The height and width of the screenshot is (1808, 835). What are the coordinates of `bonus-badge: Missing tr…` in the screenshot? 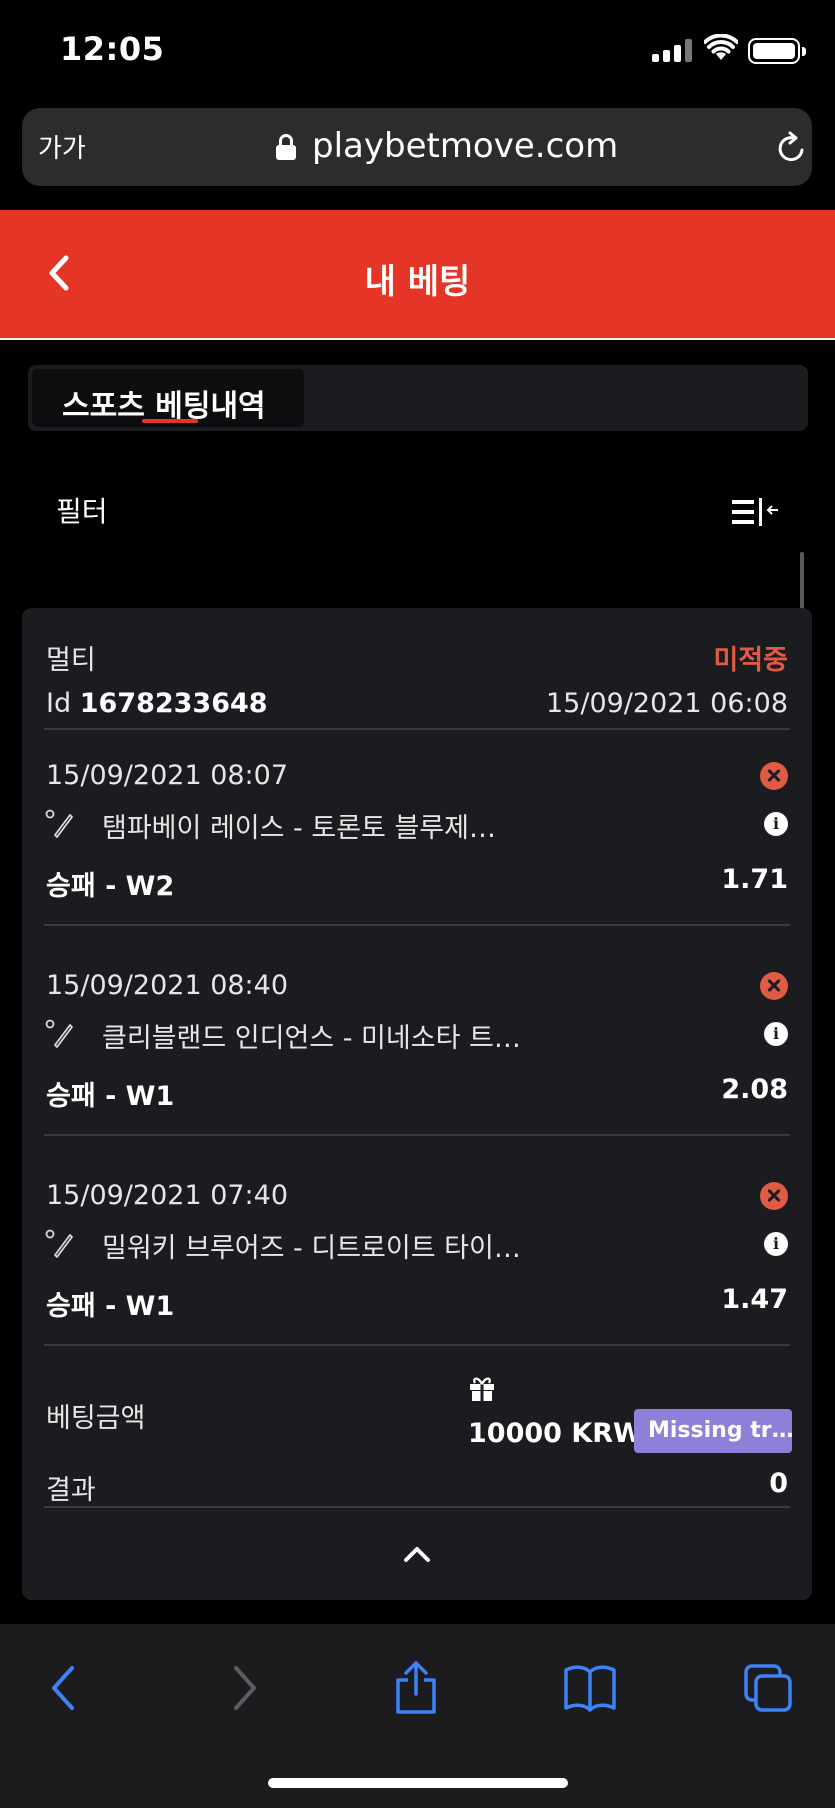 It's located at (713, 1431).